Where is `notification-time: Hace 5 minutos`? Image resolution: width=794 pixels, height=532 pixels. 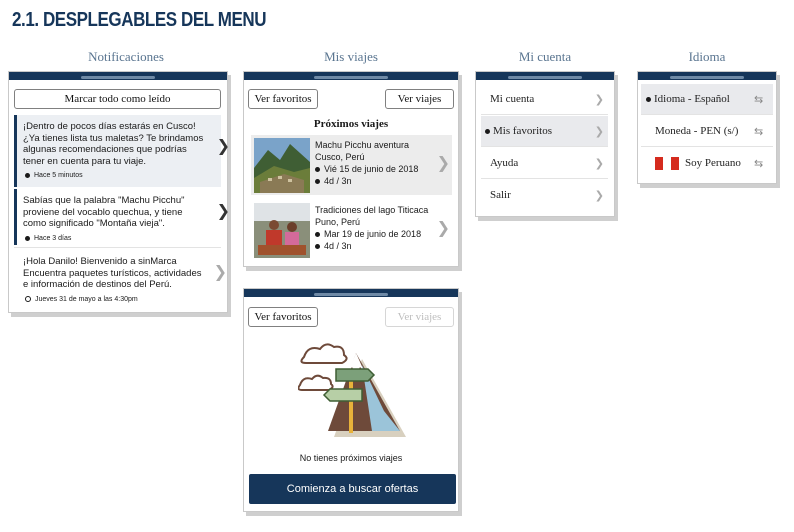
notification-time: Hace 5 minutos is located at coordinates (58, 175).